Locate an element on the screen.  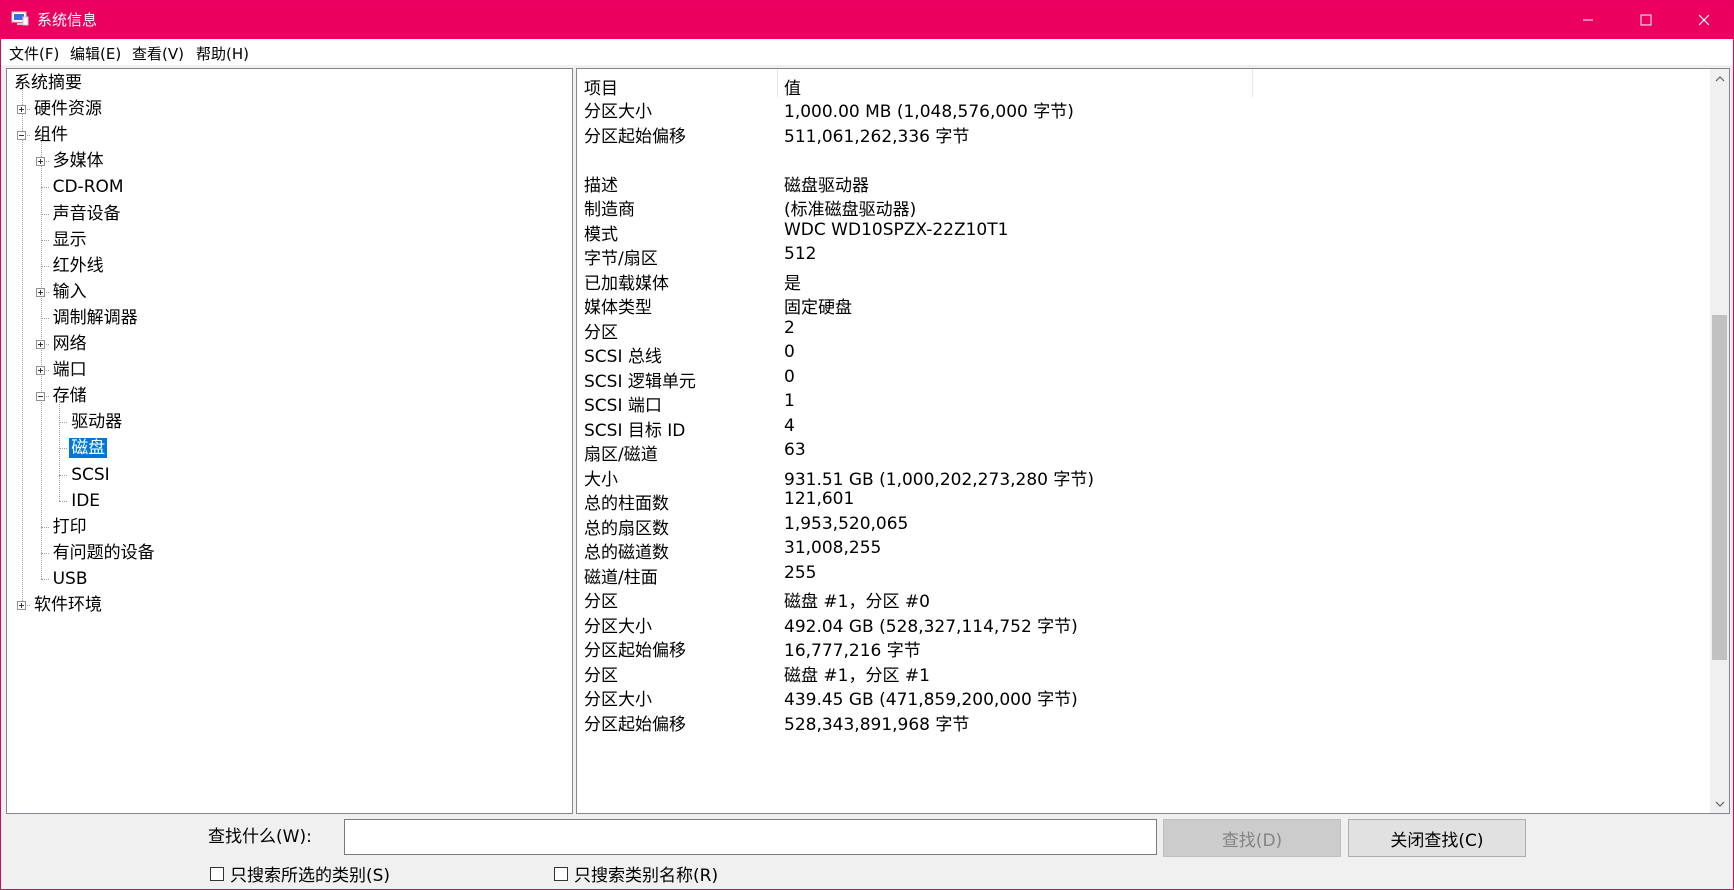
tree-item: 存储 is located at coordinates (70, 396).